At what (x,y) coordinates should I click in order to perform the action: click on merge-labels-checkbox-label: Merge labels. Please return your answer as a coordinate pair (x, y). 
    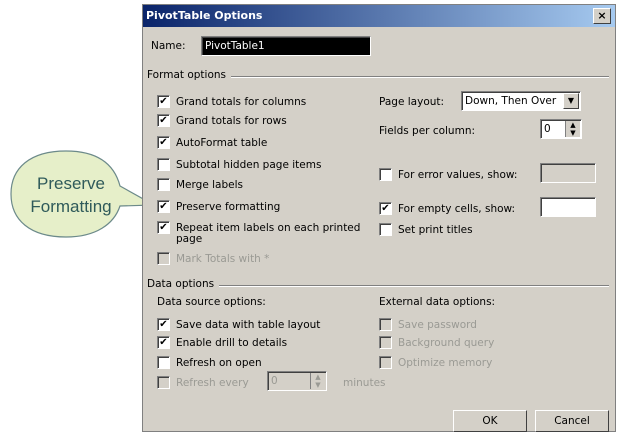
    Looking at the image, I should click on (209, 184).